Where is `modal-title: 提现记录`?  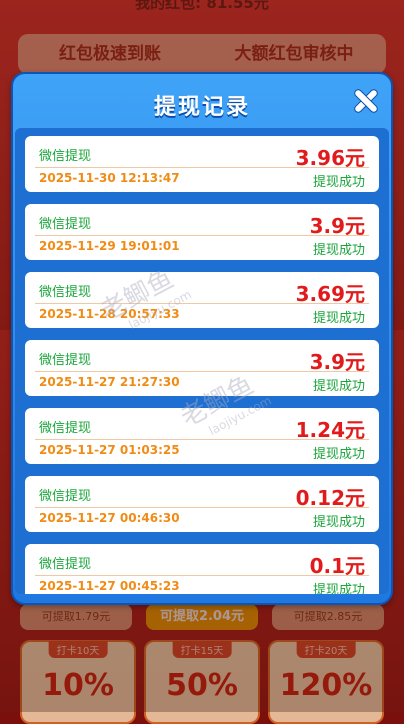
modal-title: 提现记录 is located at coordinates (201, 107).